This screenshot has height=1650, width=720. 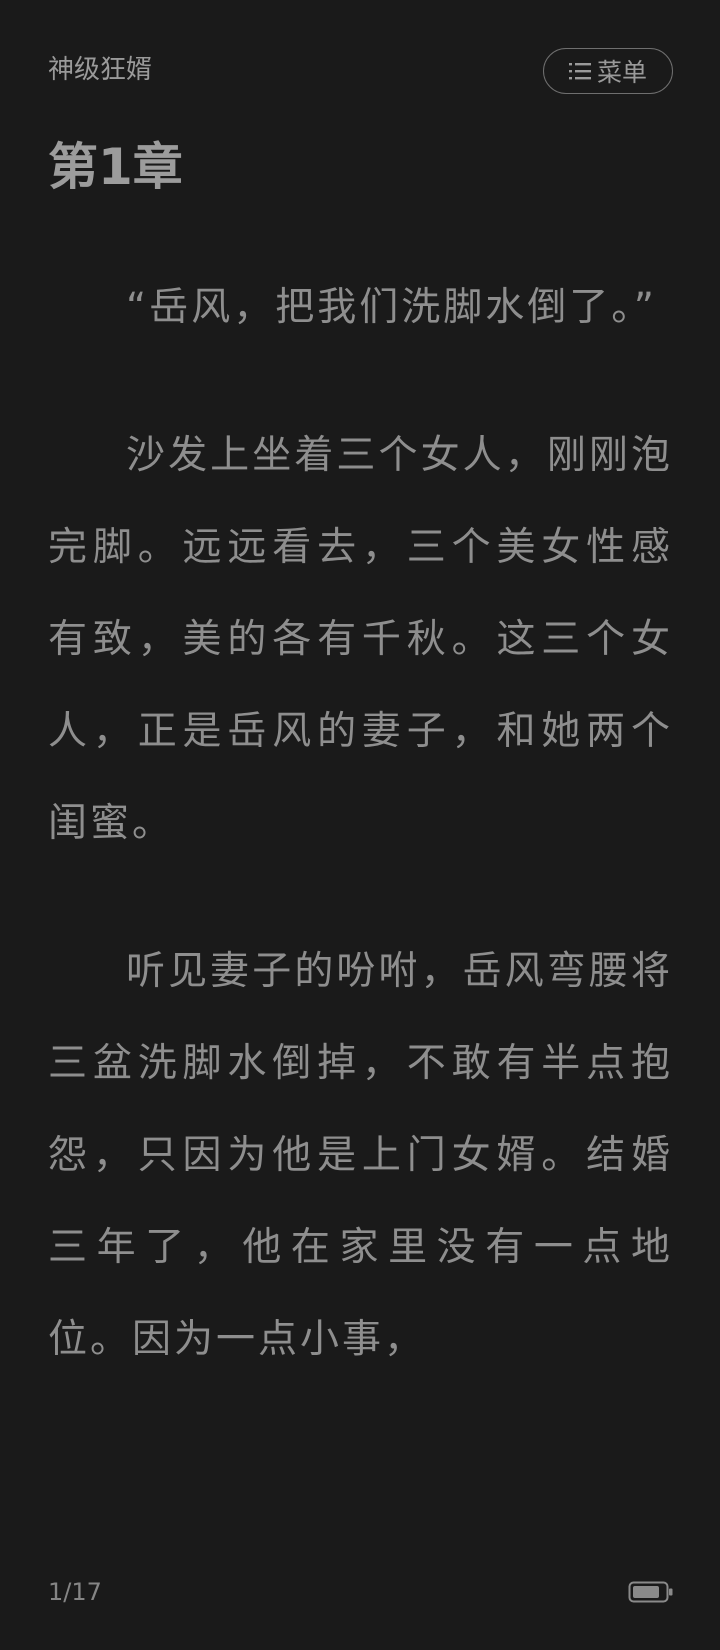 What do you see at coordinates (75, 1592) in the screenshot?
I see `page-indicator: 1/17` at bounding box center [75, 1592].